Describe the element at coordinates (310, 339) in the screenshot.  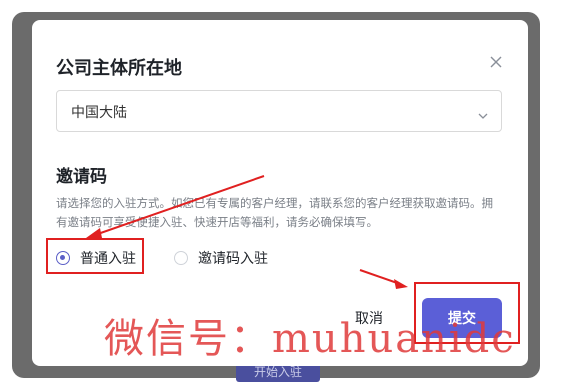
I see `watermark-text: 微信号：muhuanidc` at that location.